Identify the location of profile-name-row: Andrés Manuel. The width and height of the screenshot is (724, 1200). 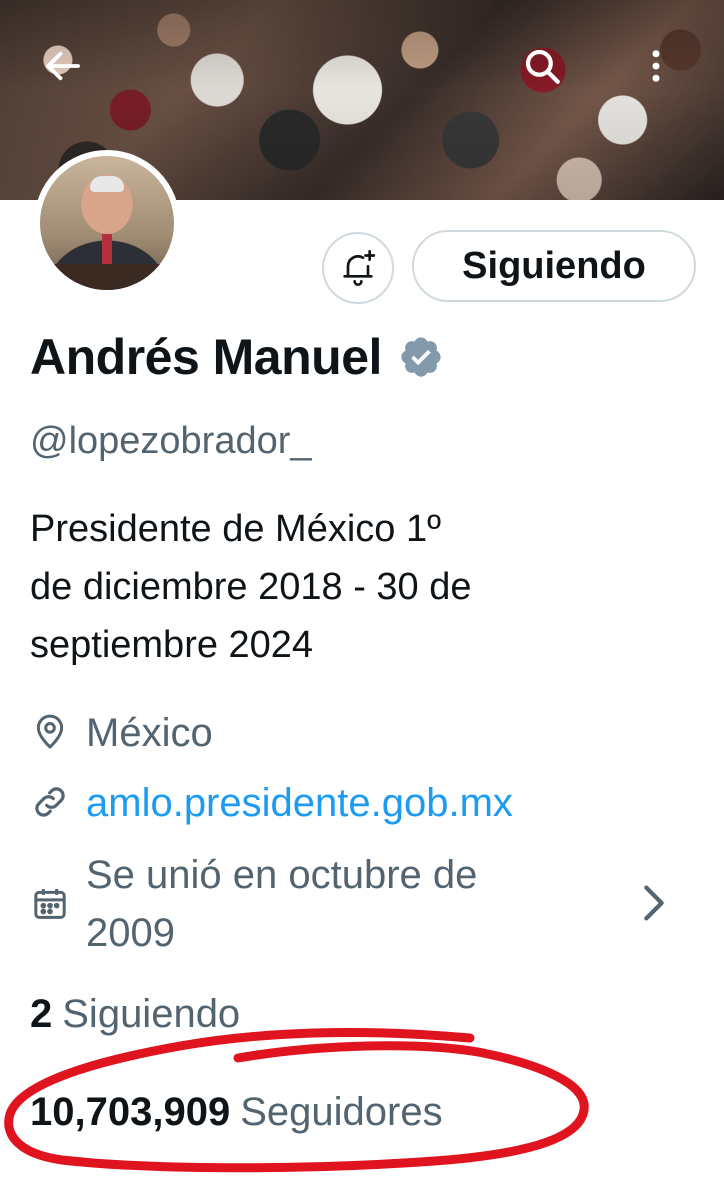
(237, 357).